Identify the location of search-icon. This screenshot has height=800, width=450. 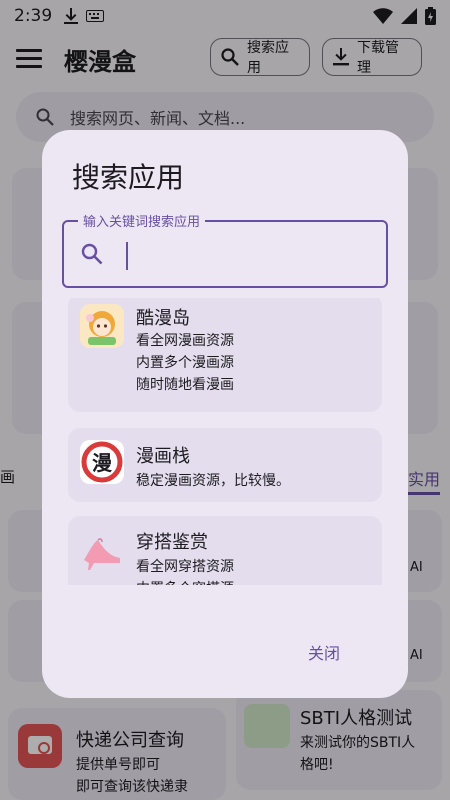
(92, 256).